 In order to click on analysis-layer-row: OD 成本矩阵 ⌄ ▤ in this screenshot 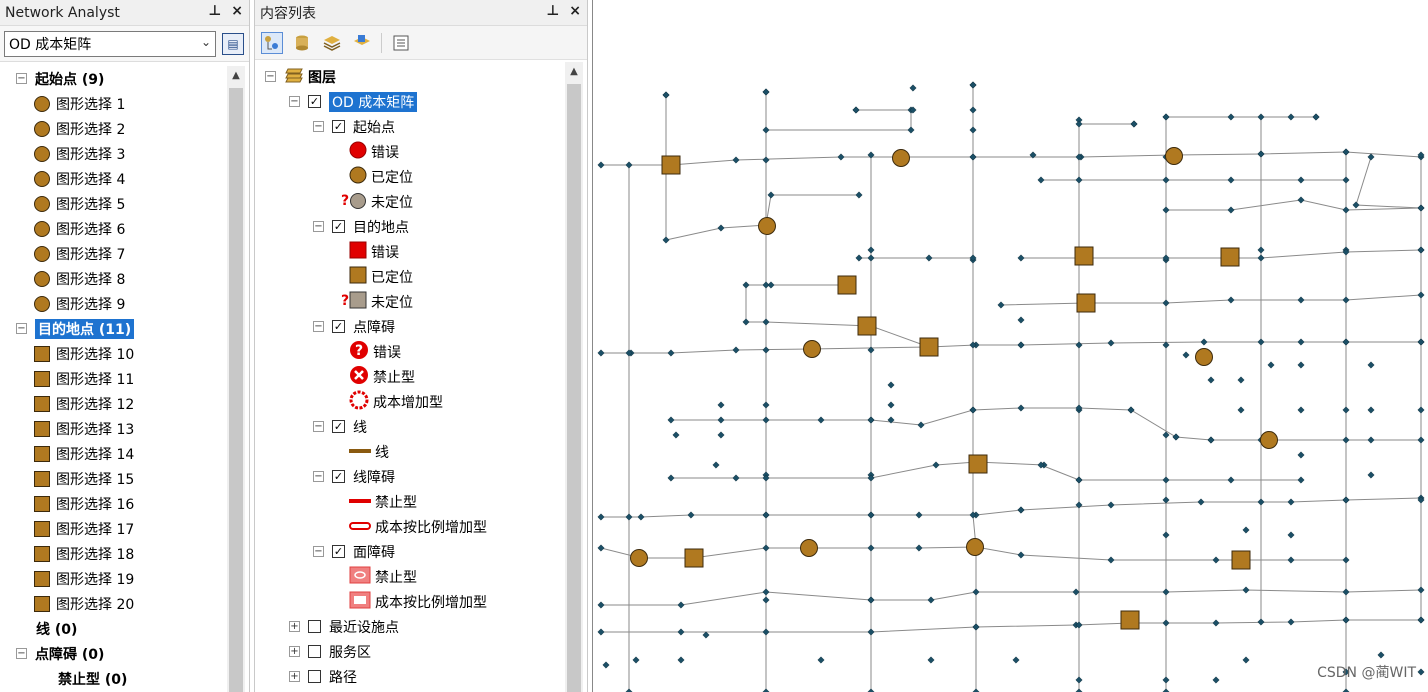, I will do `click(124, 44)`.